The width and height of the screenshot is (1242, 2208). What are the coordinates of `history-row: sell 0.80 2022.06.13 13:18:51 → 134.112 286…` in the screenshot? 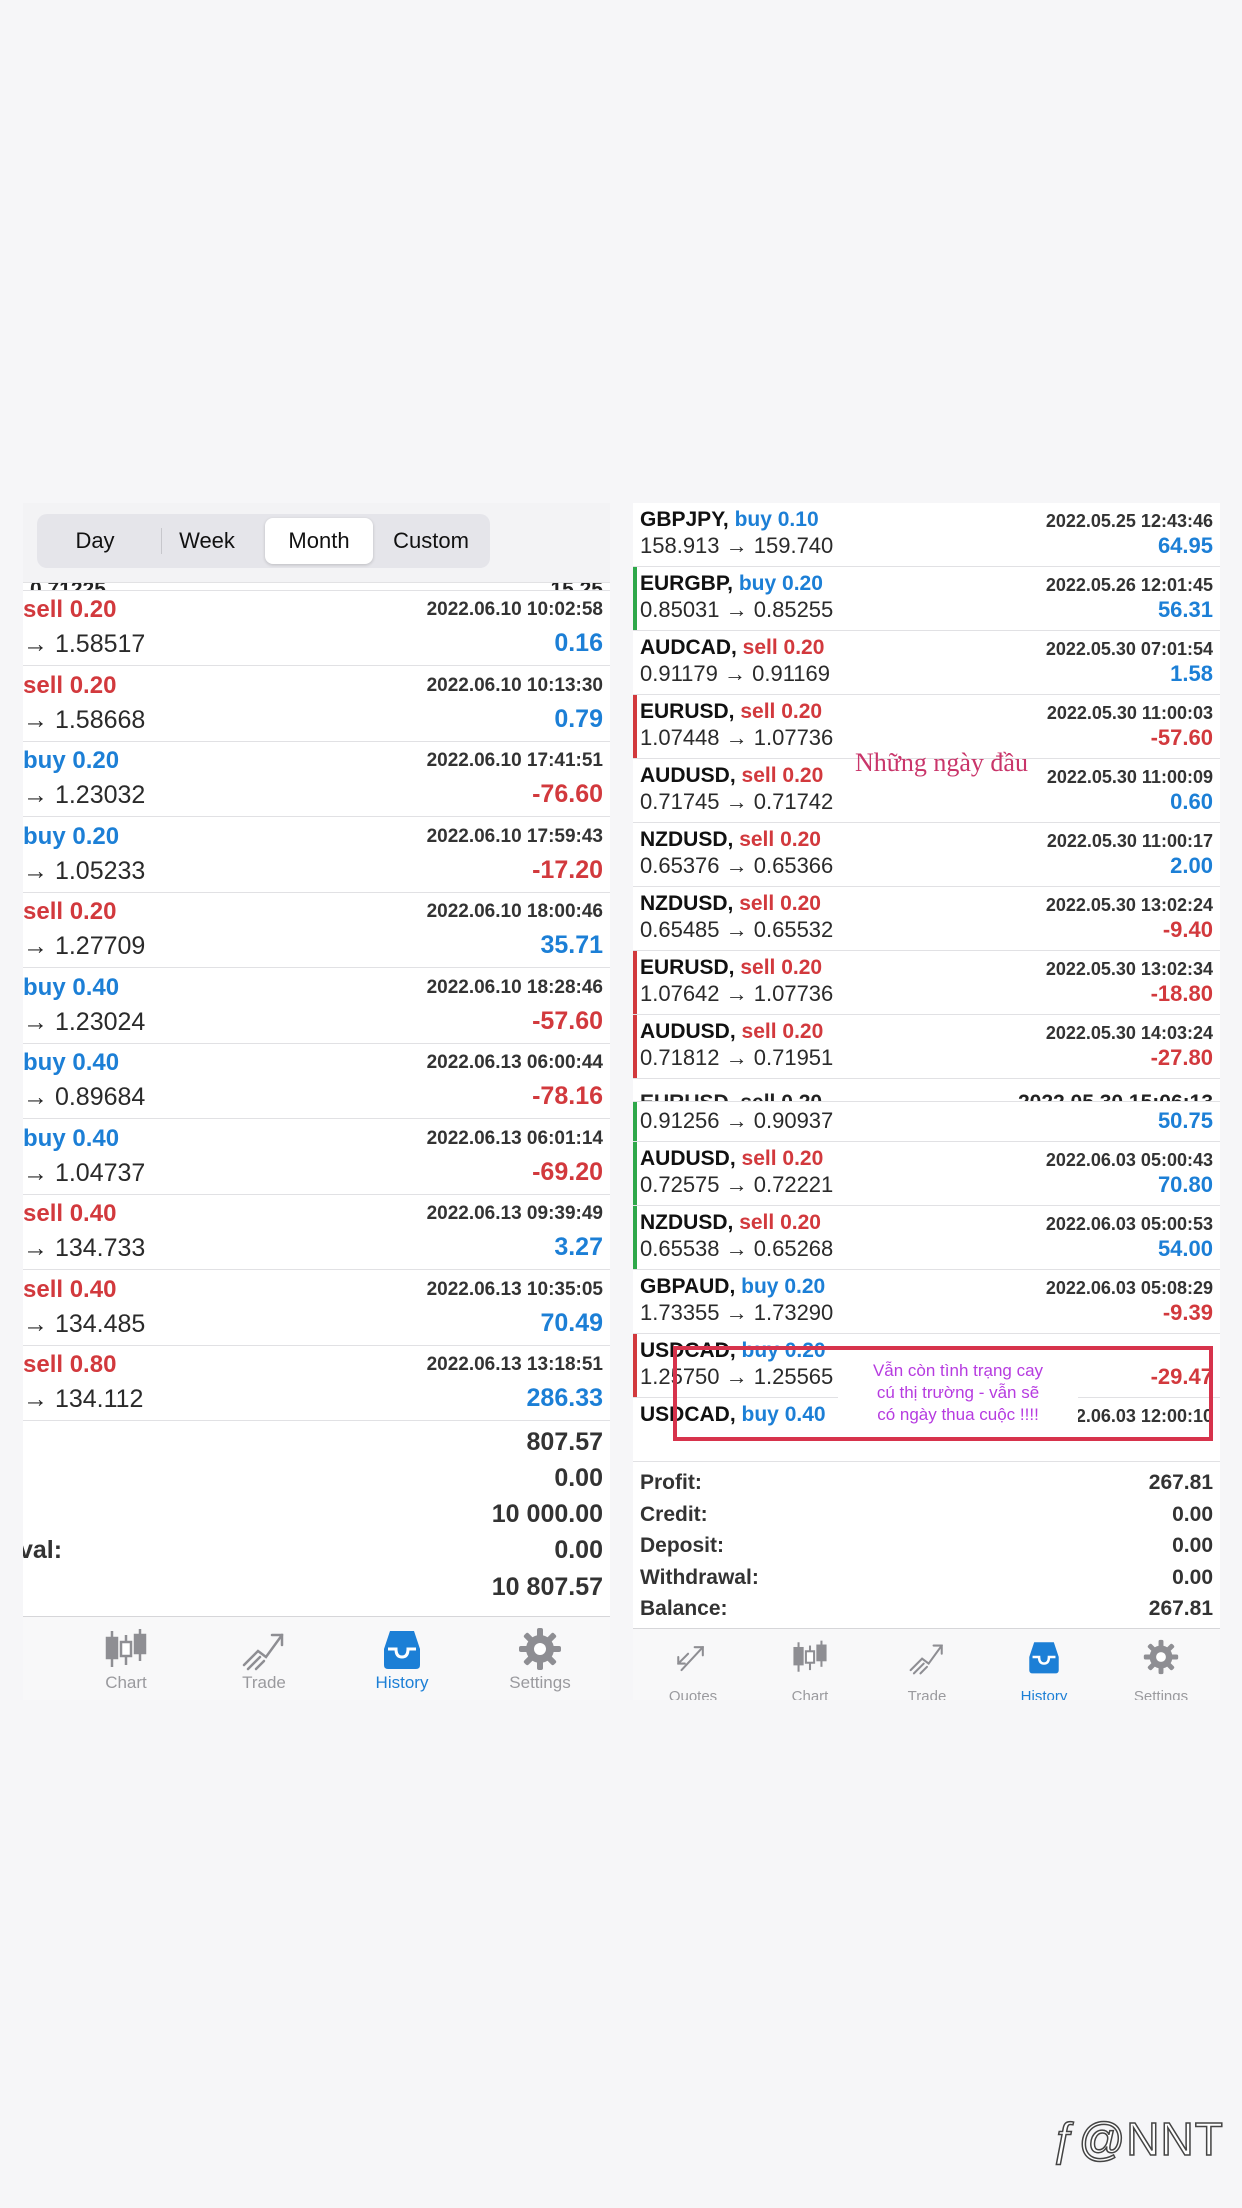 It's located at (316, 1383).